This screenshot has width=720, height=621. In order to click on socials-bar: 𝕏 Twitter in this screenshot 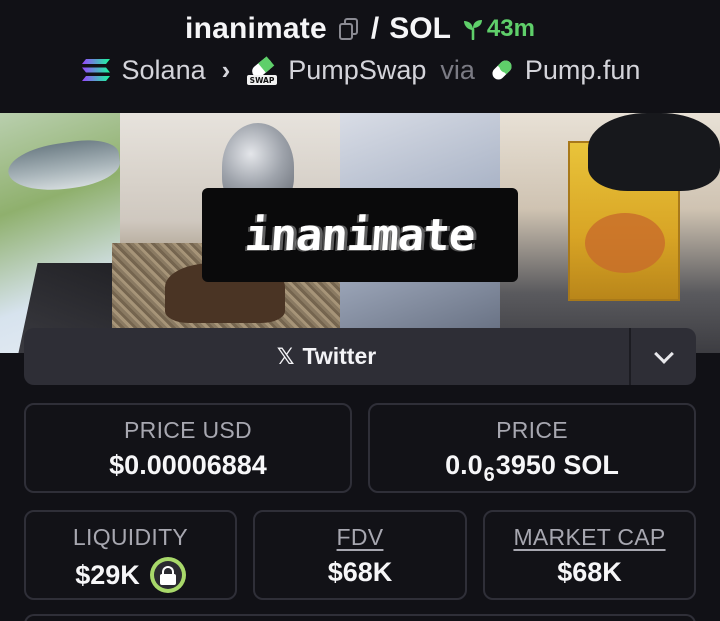, I will do `click(360, 356)`.